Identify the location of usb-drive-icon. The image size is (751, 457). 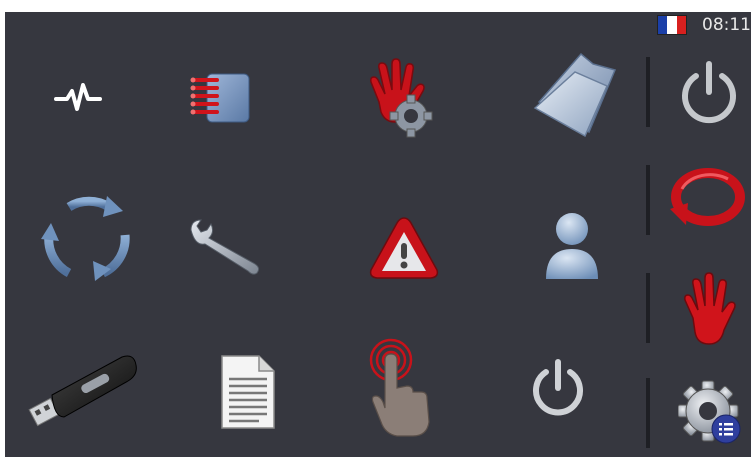
(82, 390).